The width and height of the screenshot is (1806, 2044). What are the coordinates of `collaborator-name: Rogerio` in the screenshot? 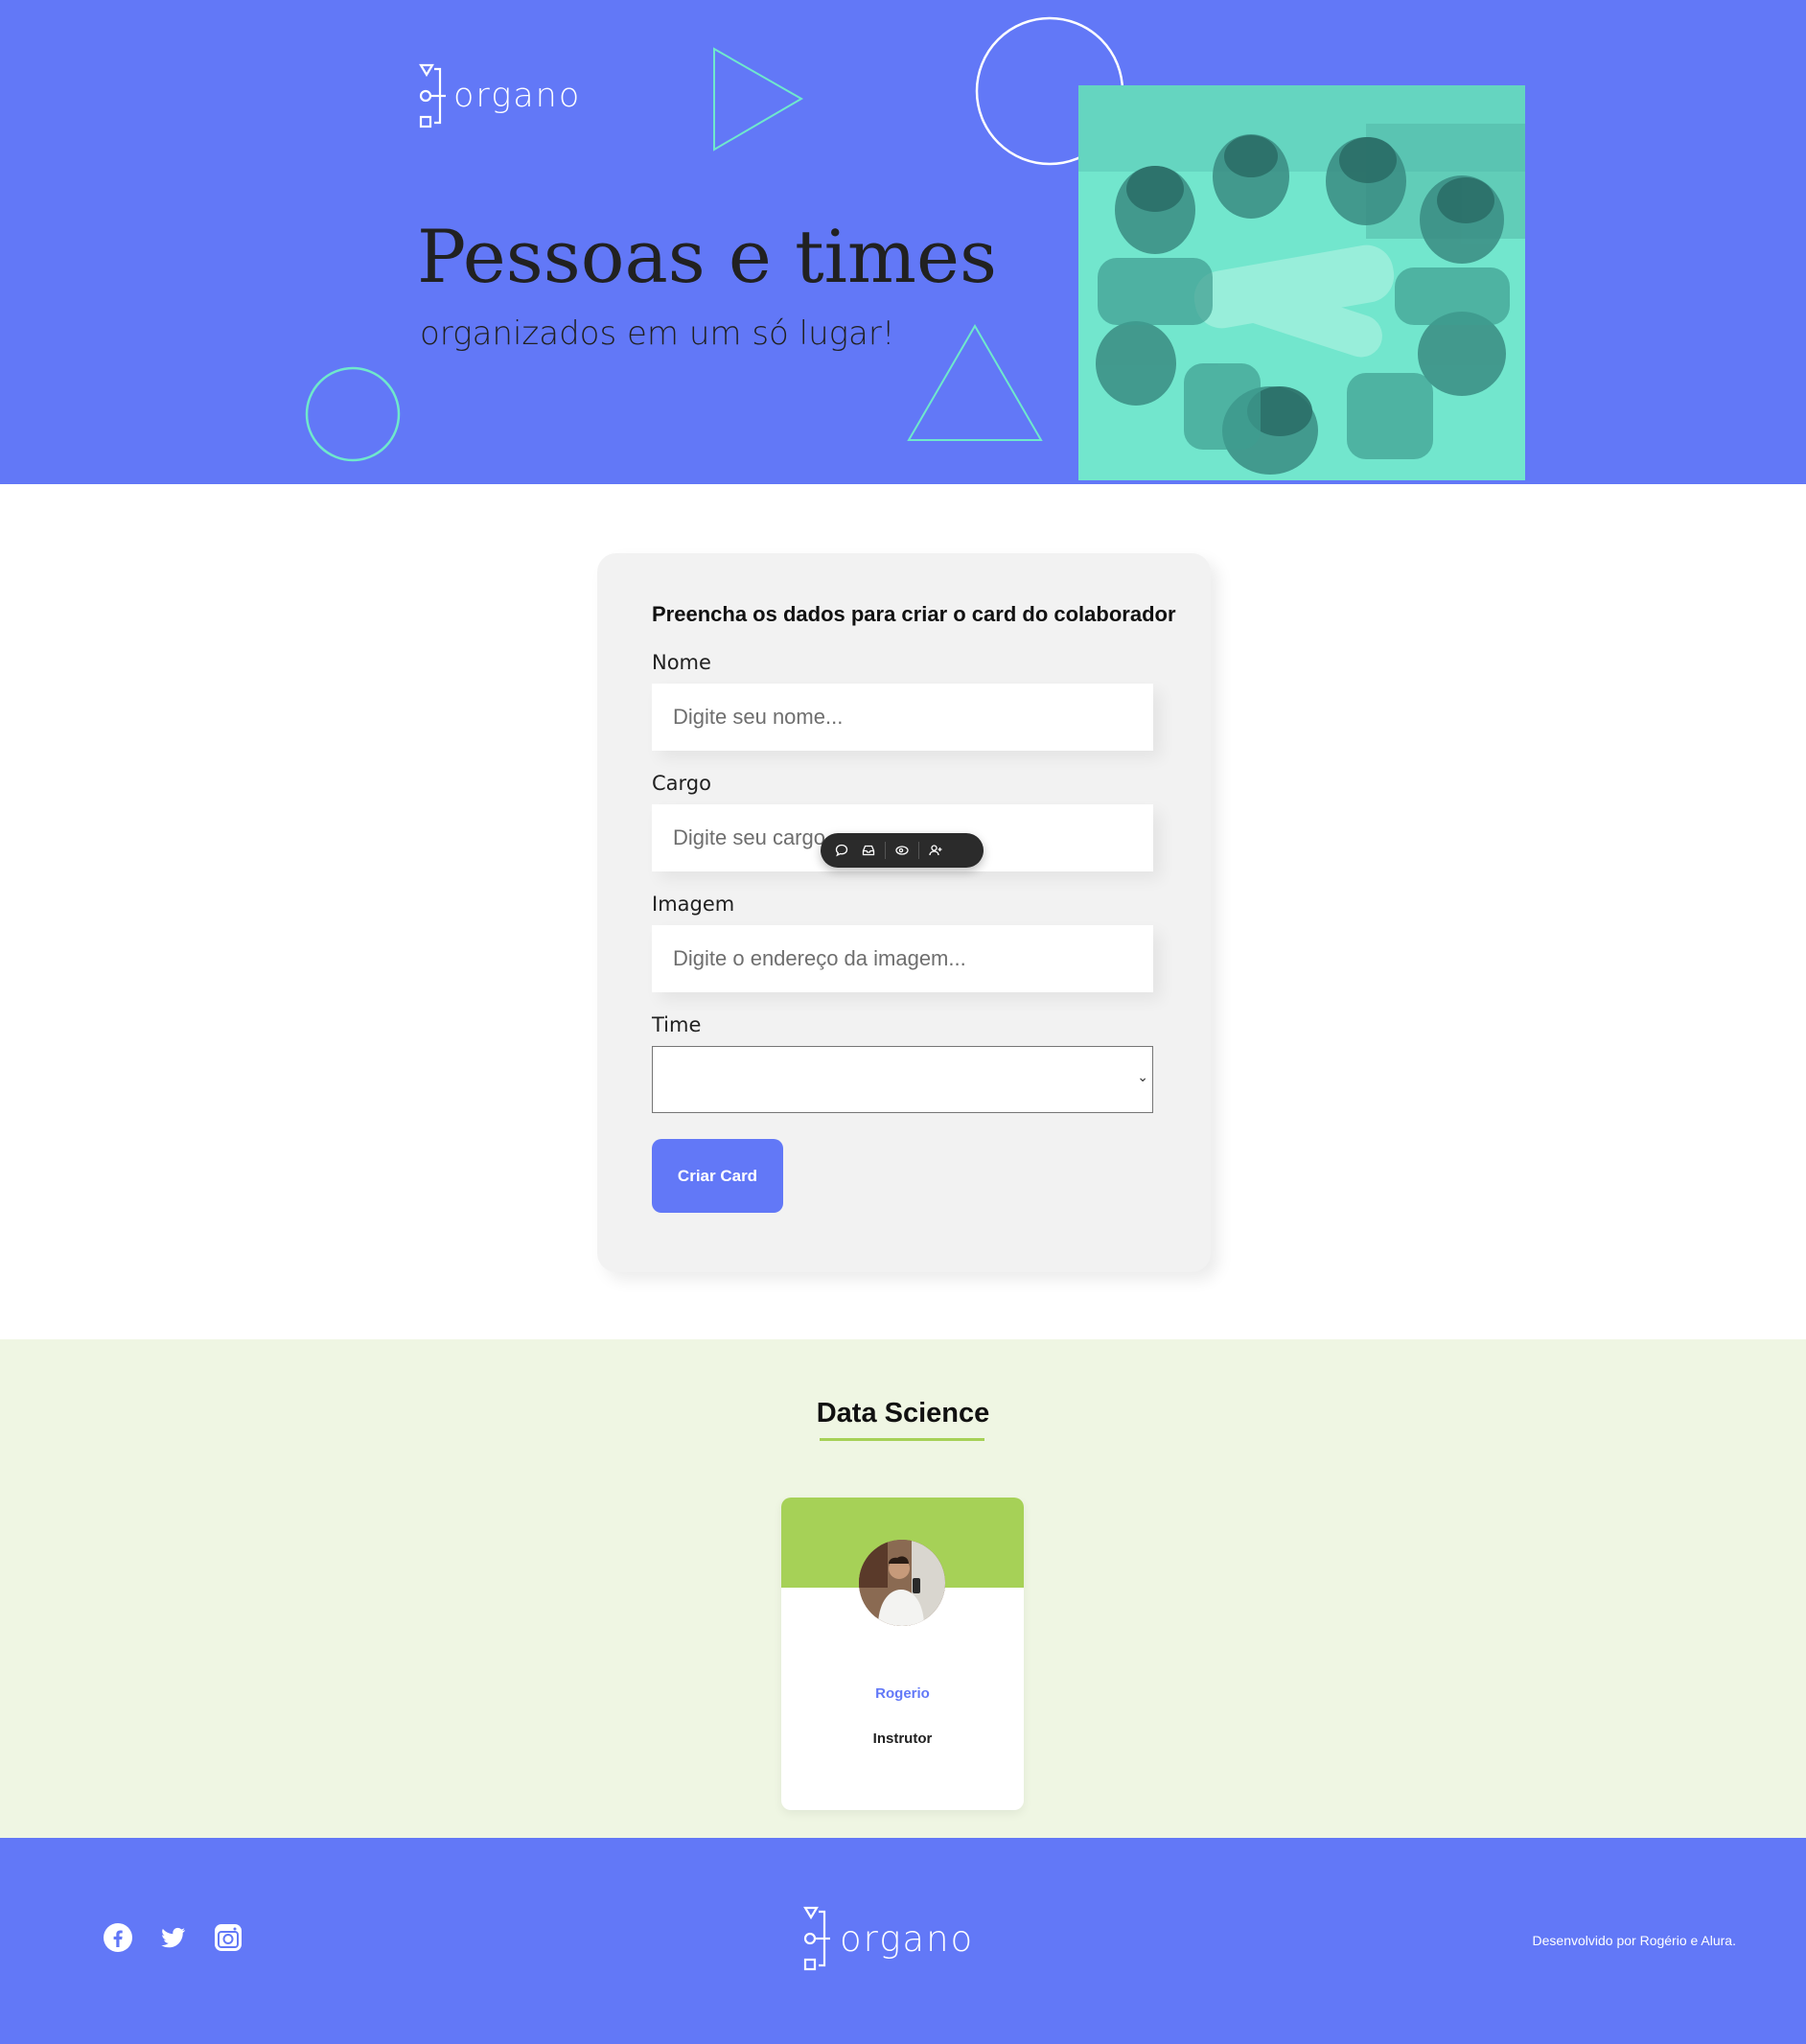 It's located at (902, 1693).